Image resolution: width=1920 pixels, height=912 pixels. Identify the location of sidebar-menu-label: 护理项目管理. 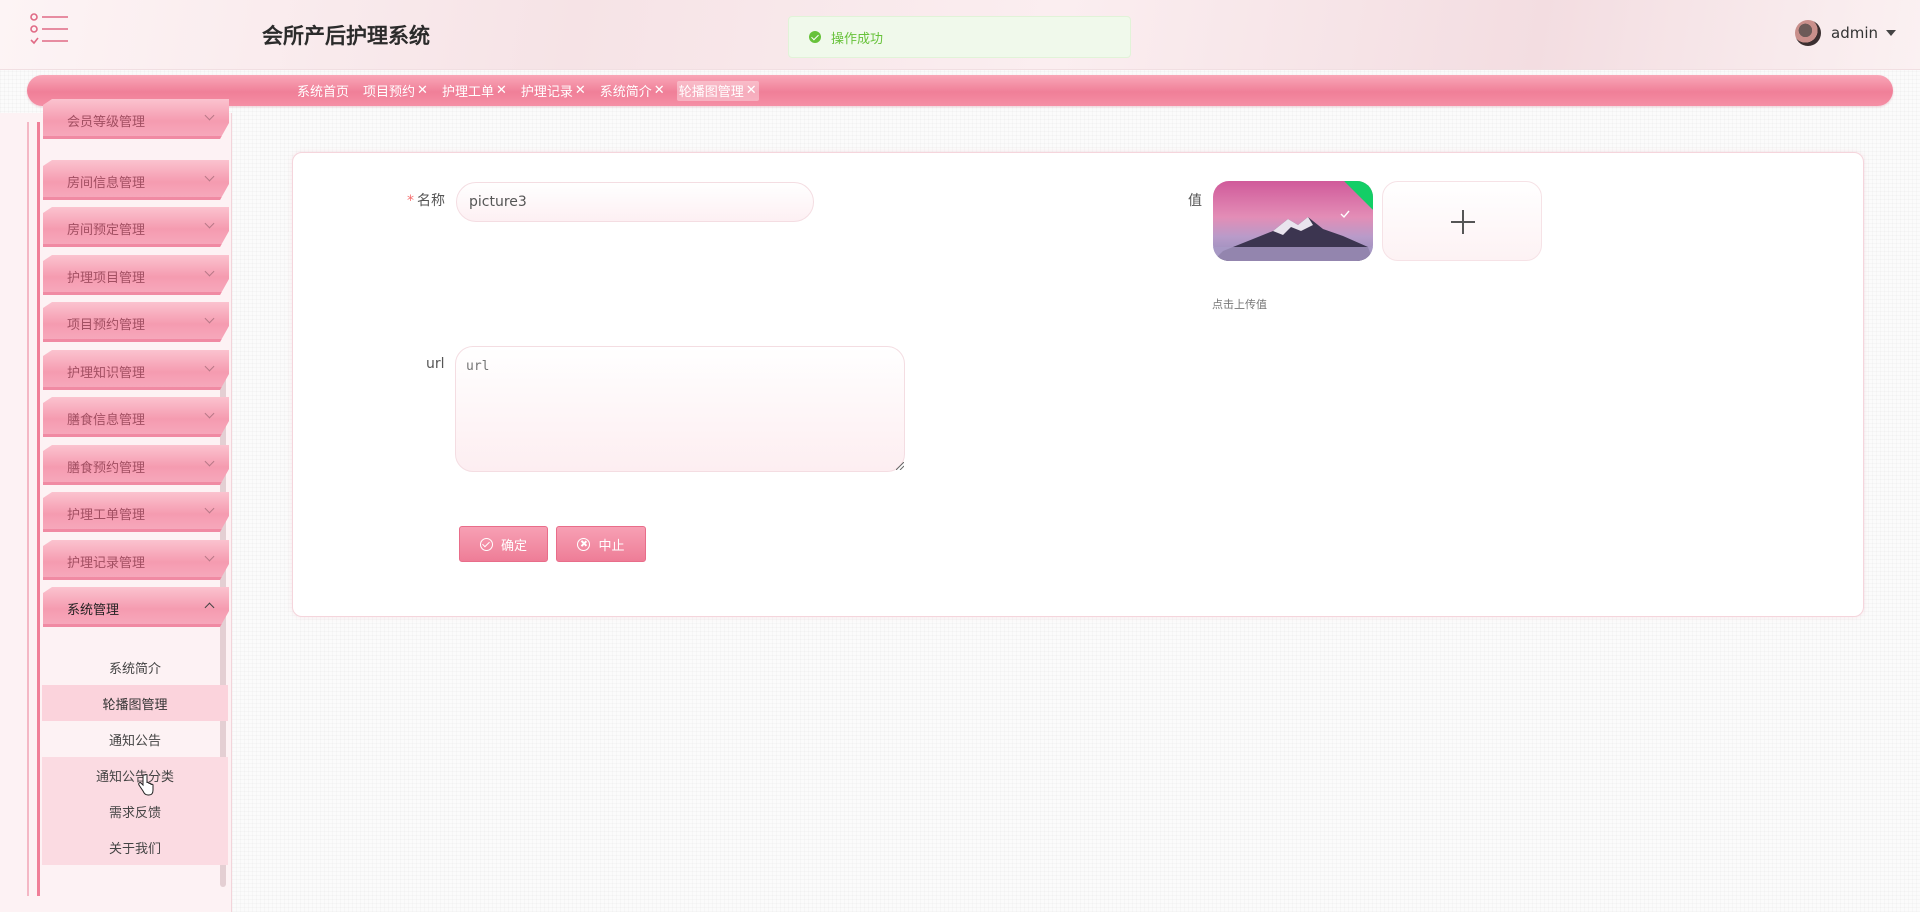
(106, 278).